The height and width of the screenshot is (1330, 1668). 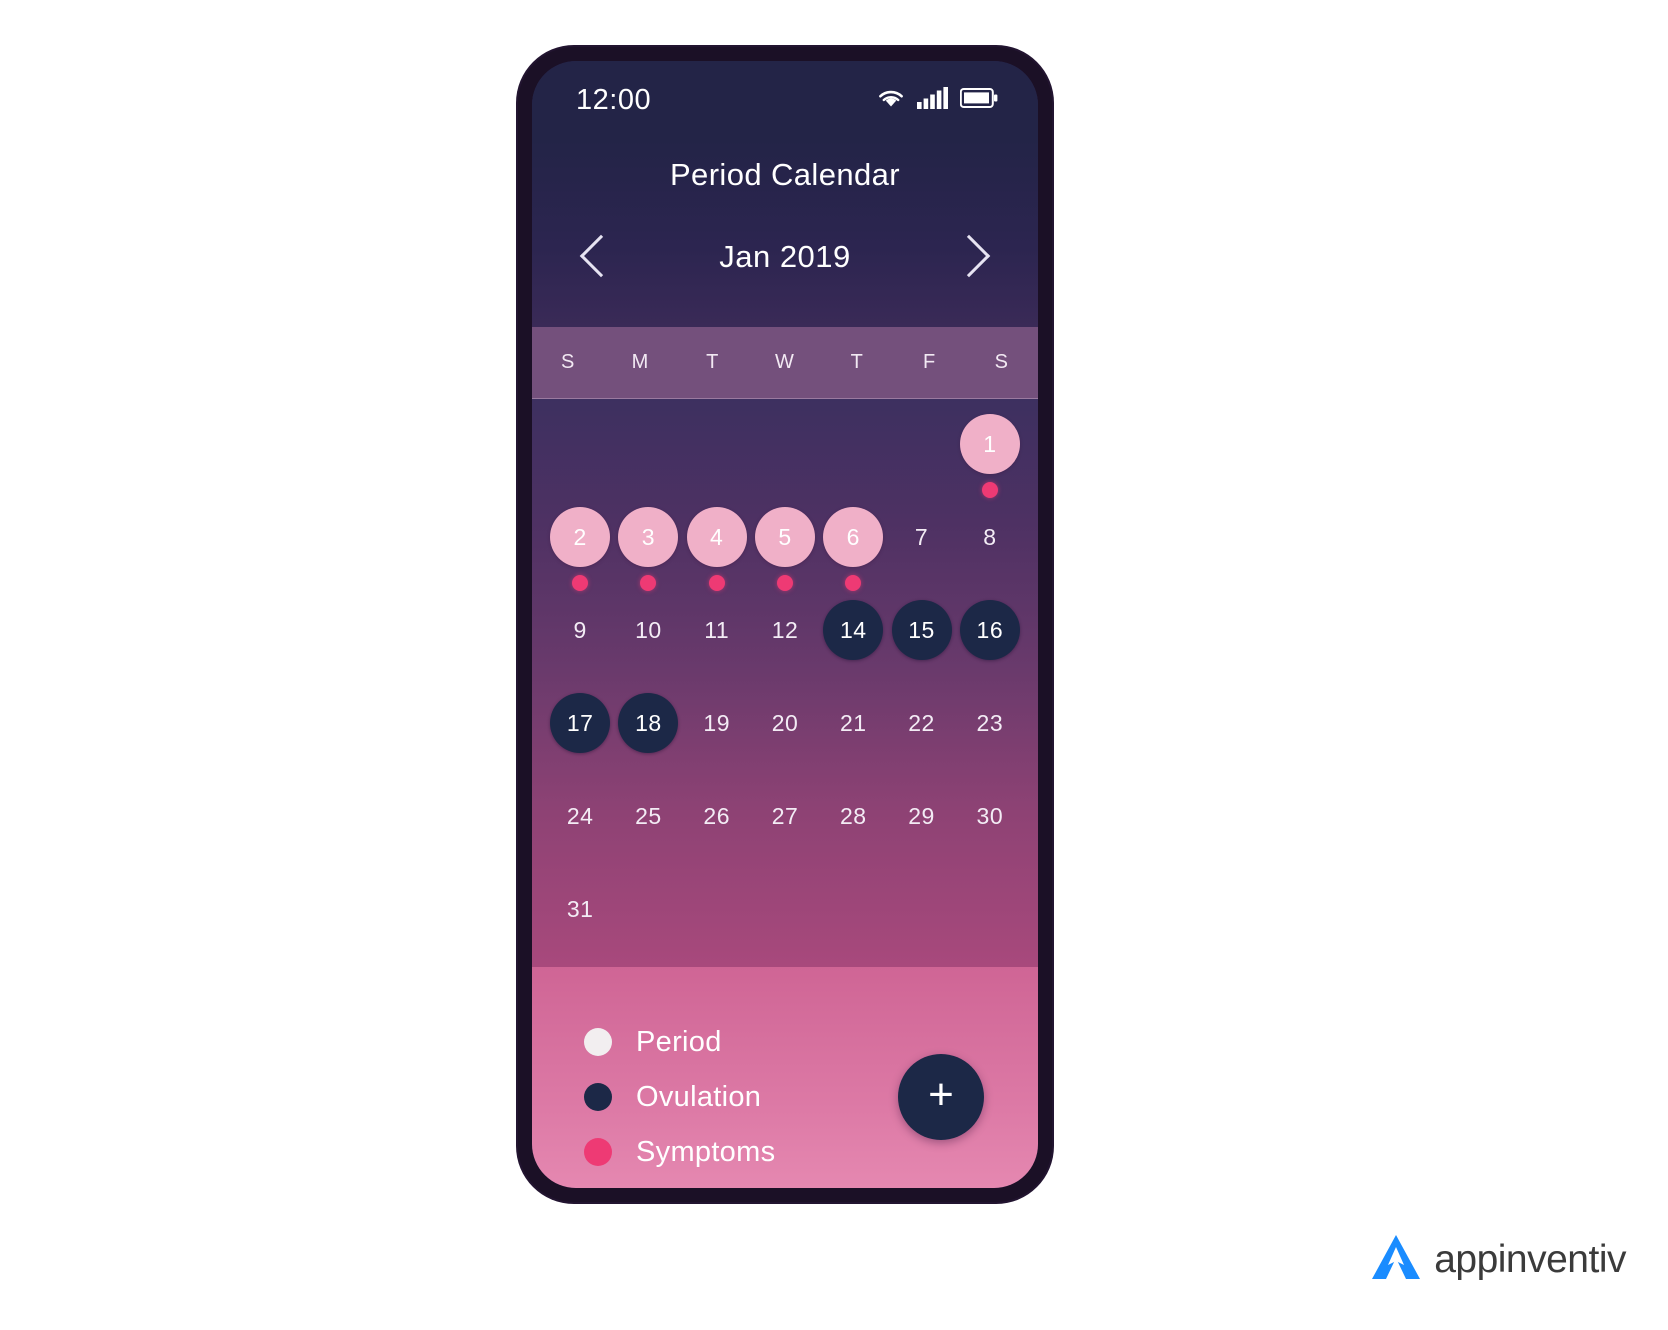 I want to click on status-bar-icons, so click(x=937, y=100).